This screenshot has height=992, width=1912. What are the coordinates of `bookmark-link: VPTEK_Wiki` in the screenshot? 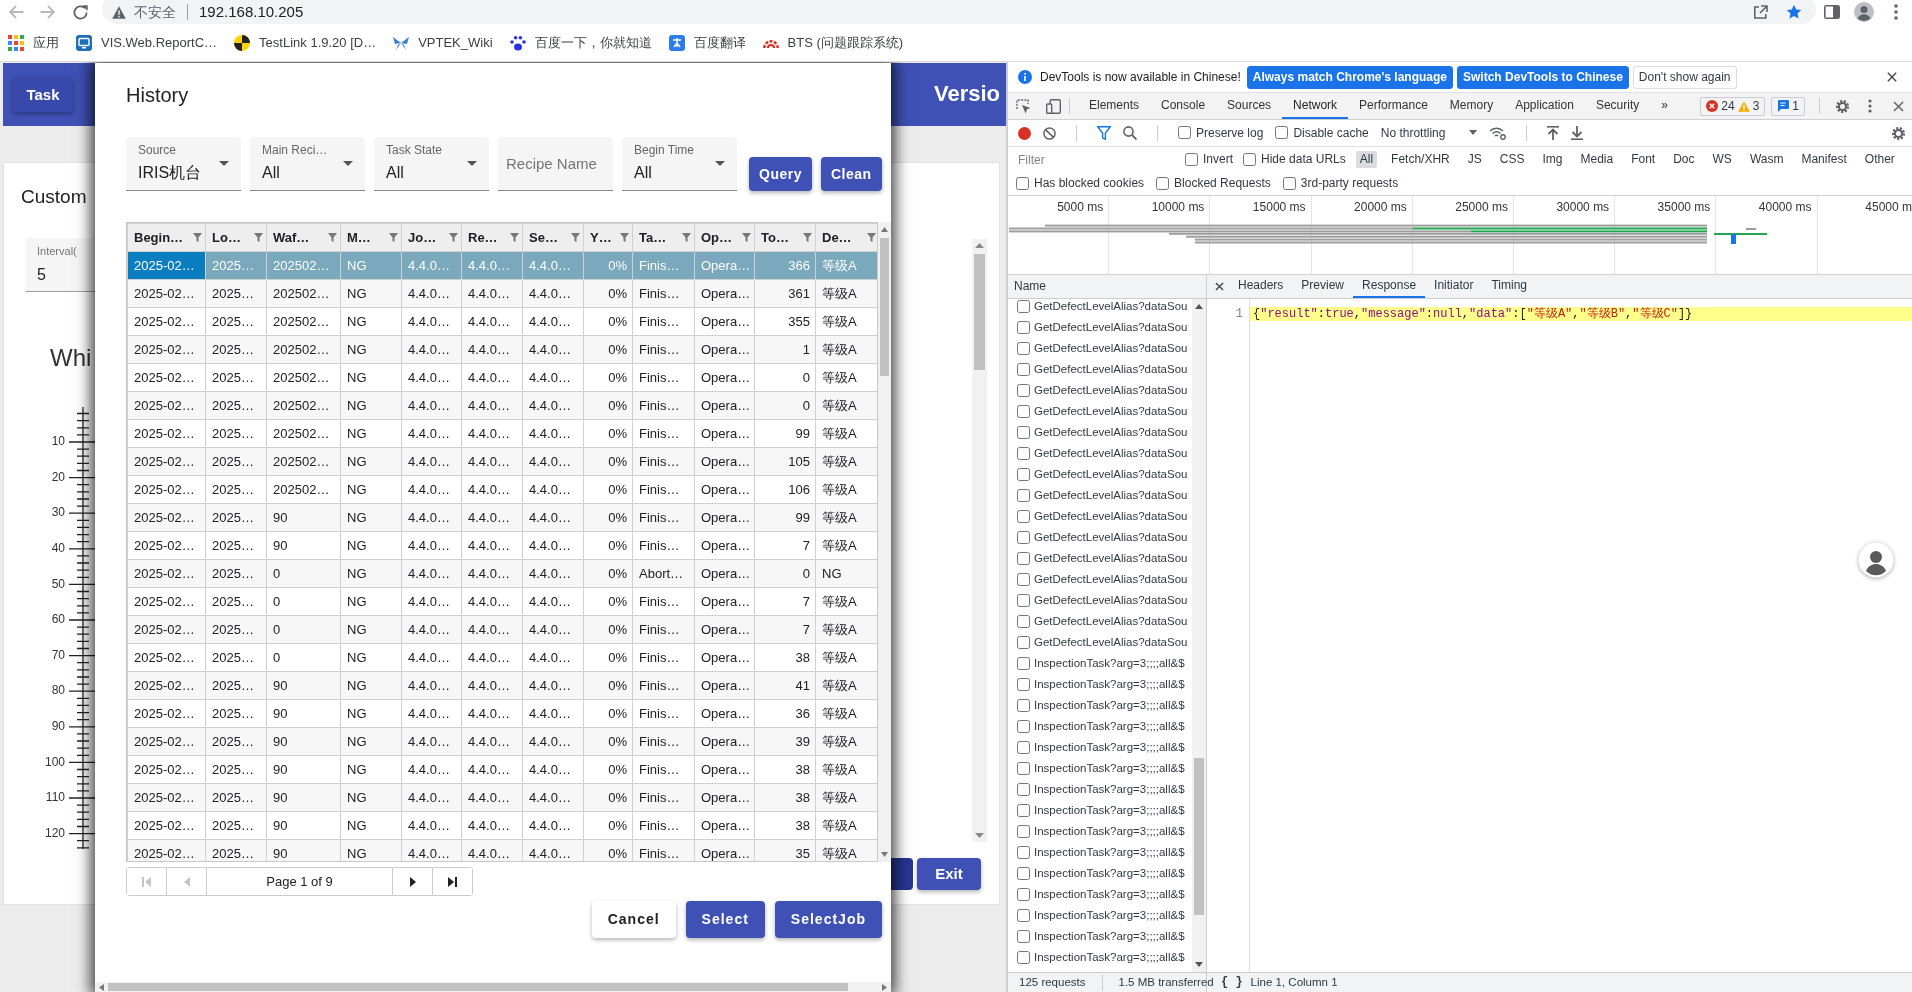 It's located at (443, 42).